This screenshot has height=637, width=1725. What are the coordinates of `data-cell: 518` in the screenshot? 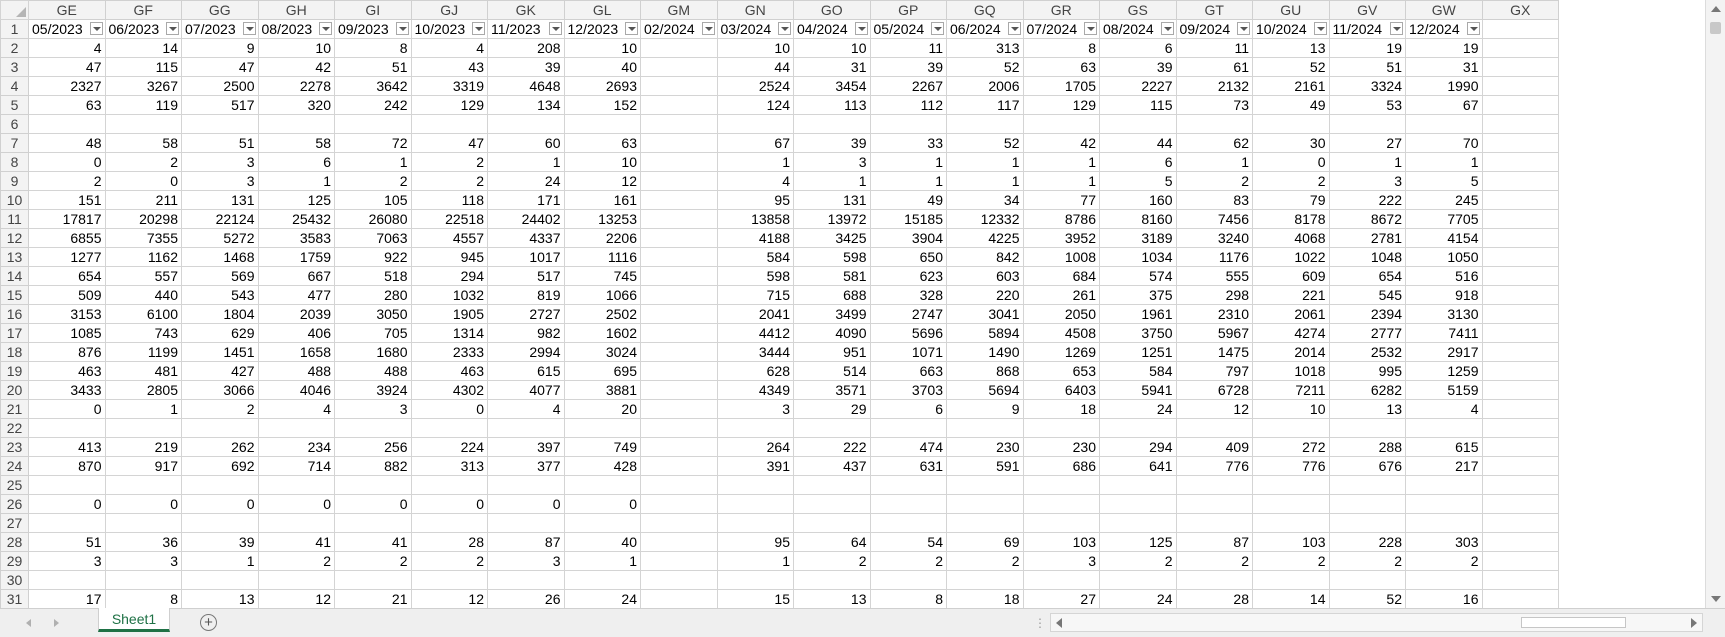 It's located at (373, 276).